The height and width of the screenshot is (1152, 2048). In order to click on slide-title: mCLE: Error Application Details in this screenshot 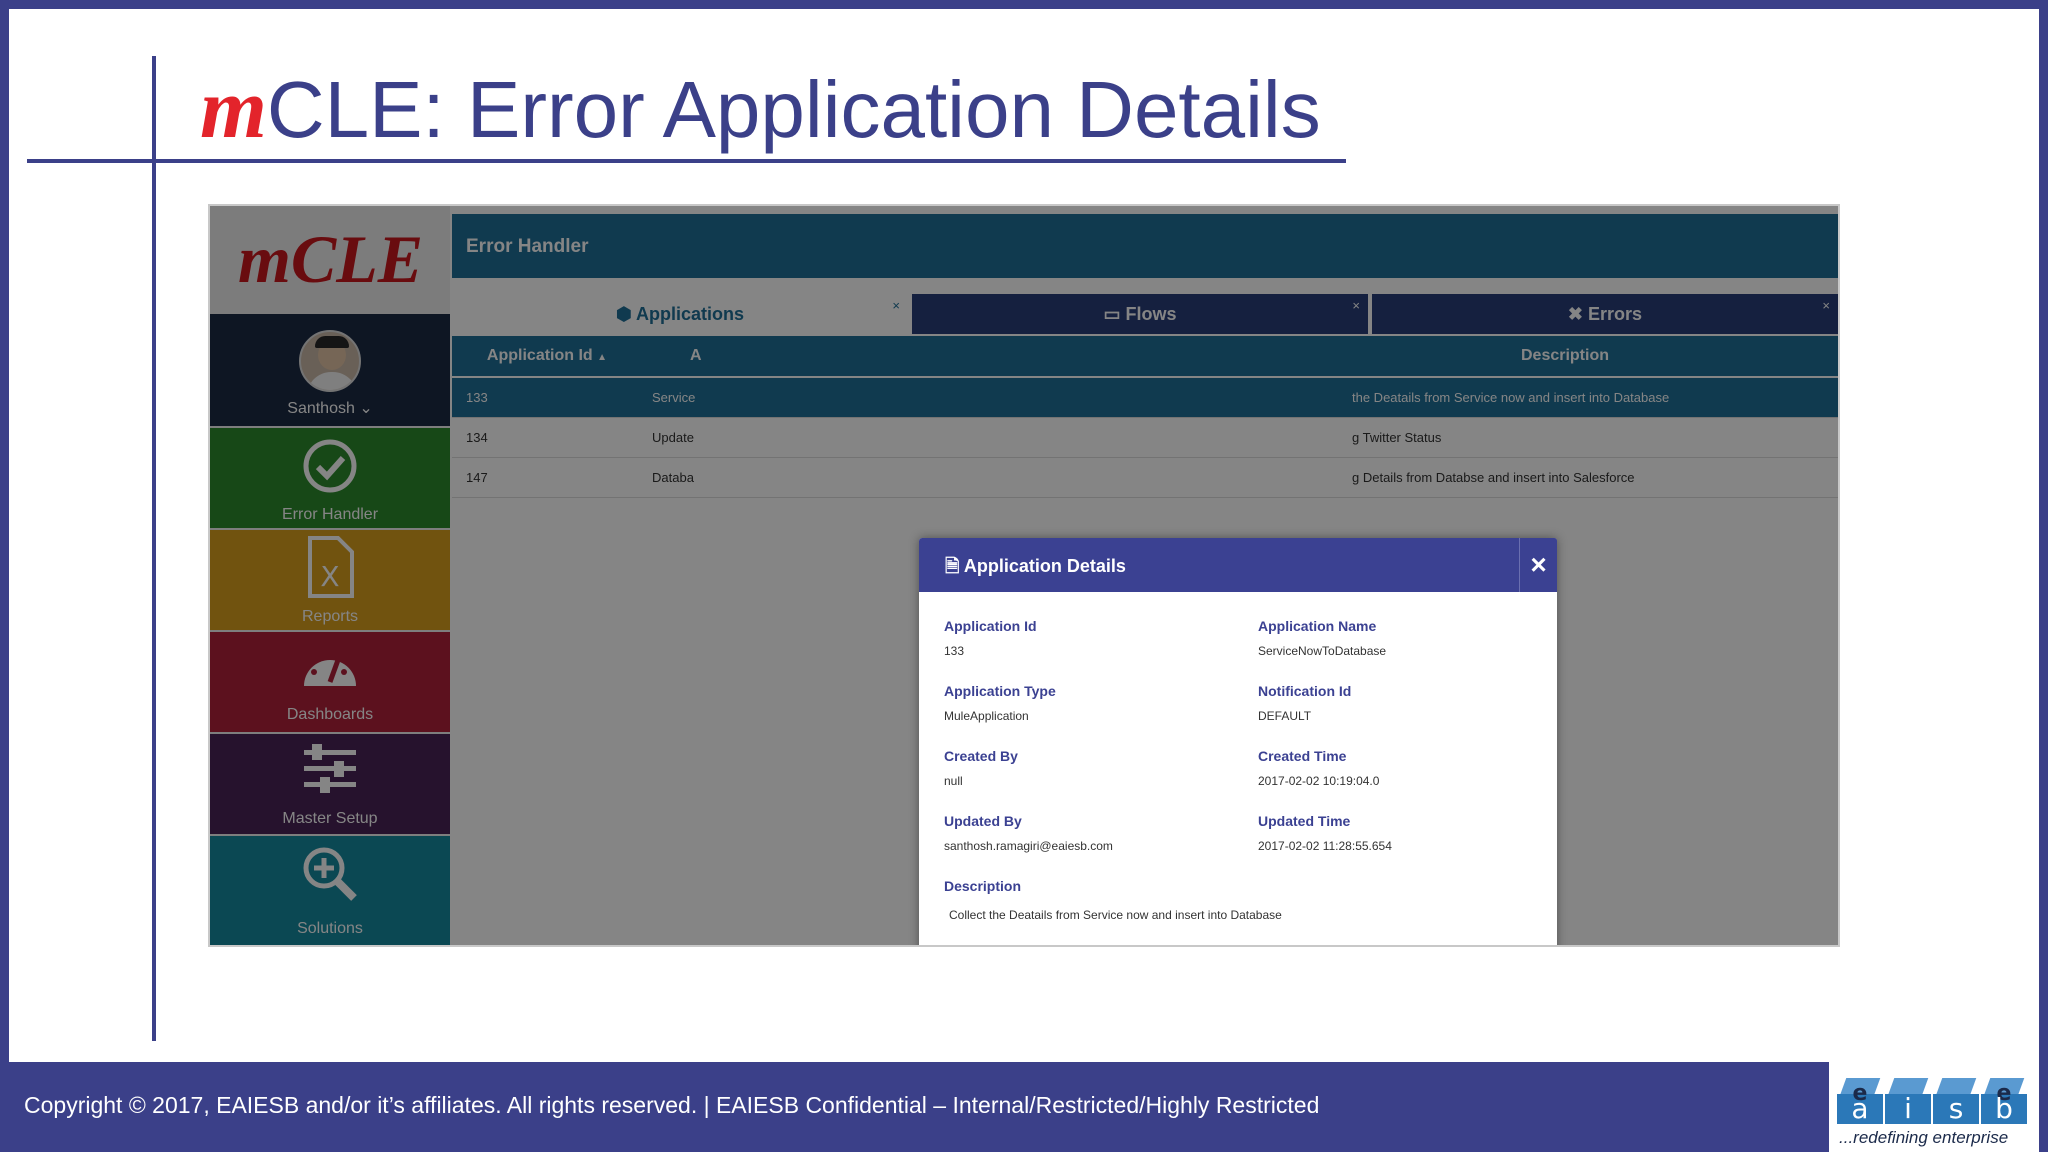, I will do `click(760, 108)`.